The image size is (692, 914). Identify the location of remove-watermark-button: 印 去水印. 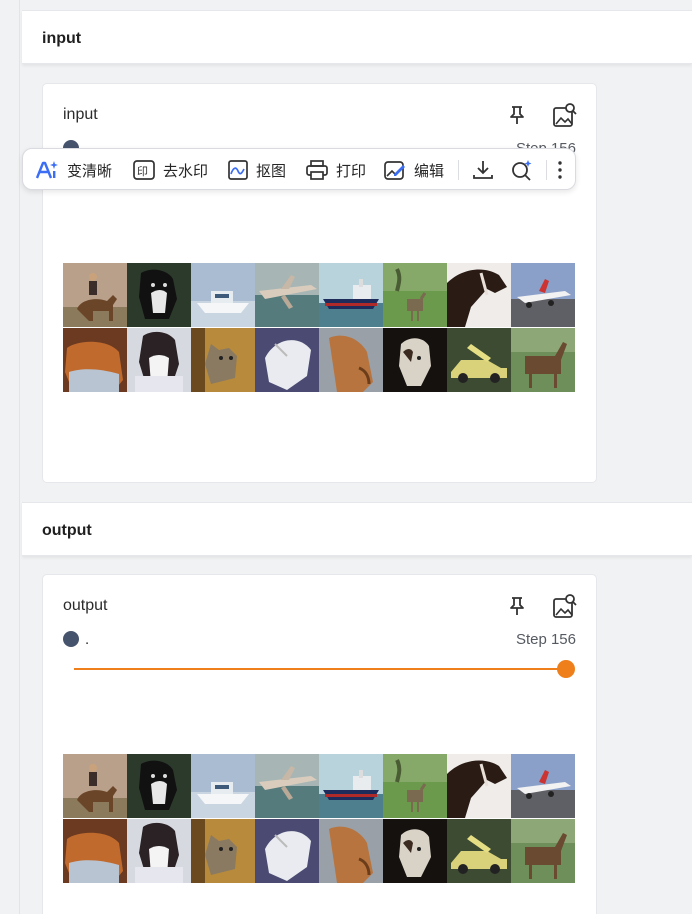
(170, 170).